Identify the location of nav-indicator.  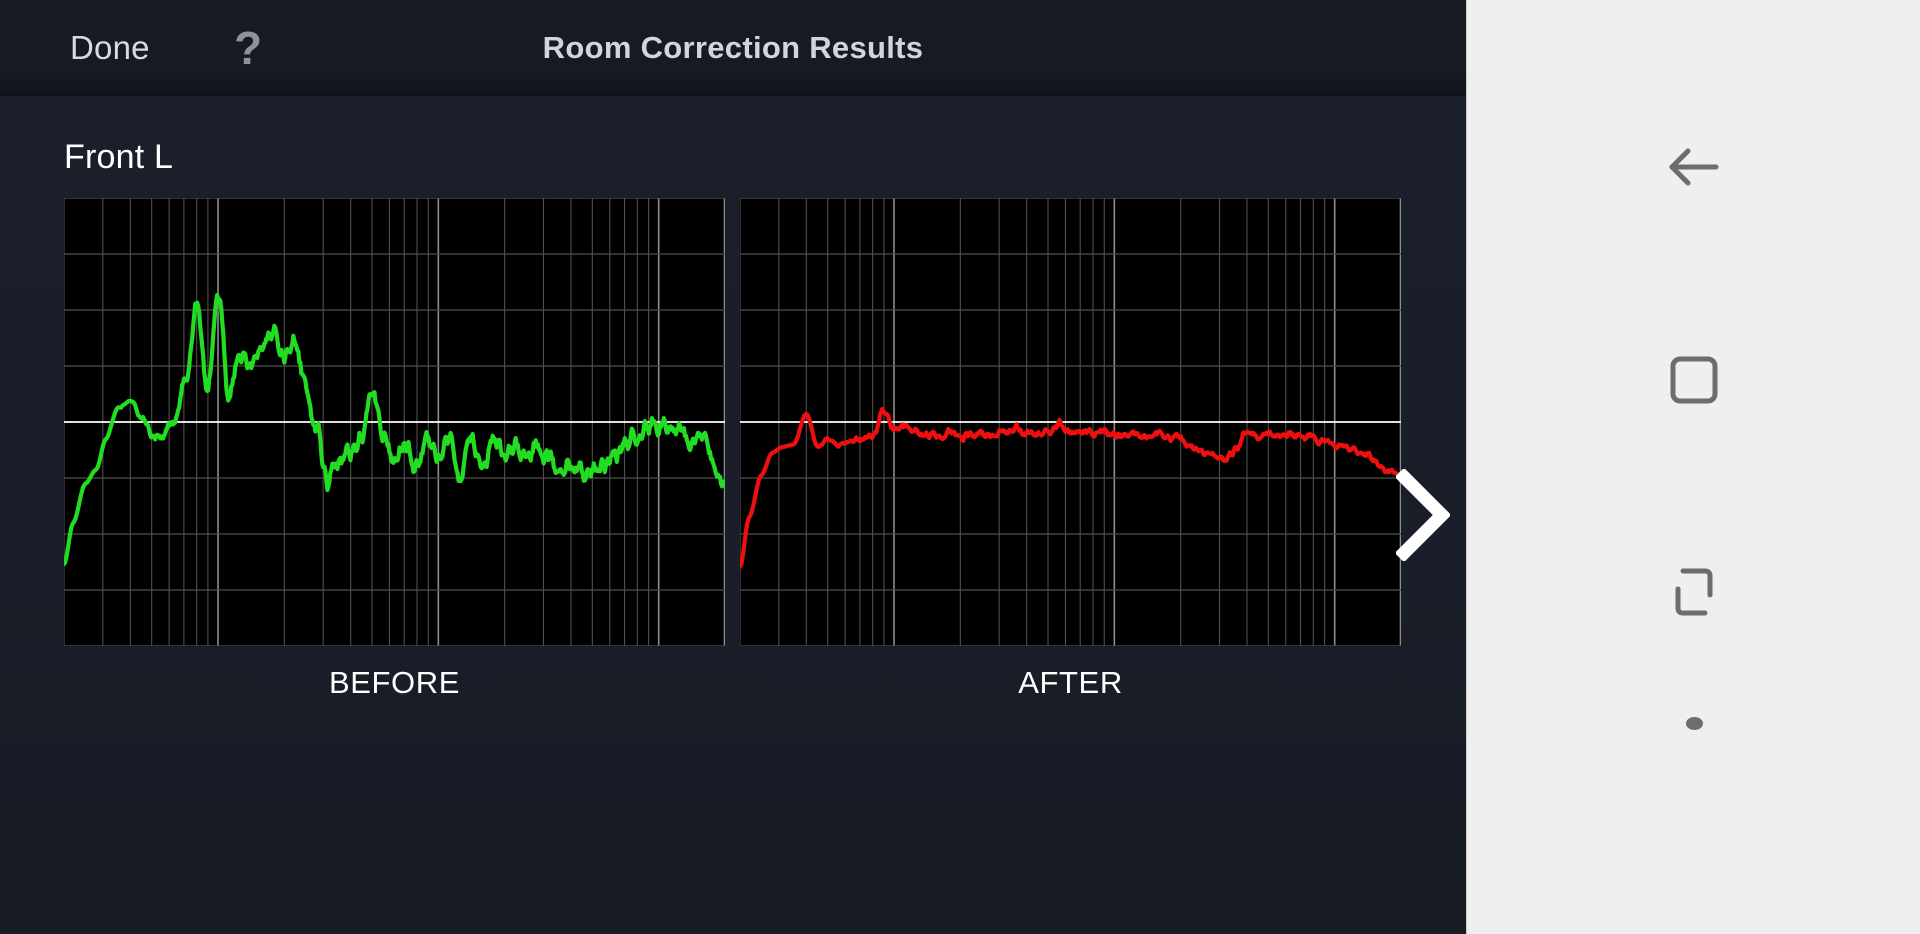
(1694, 723).